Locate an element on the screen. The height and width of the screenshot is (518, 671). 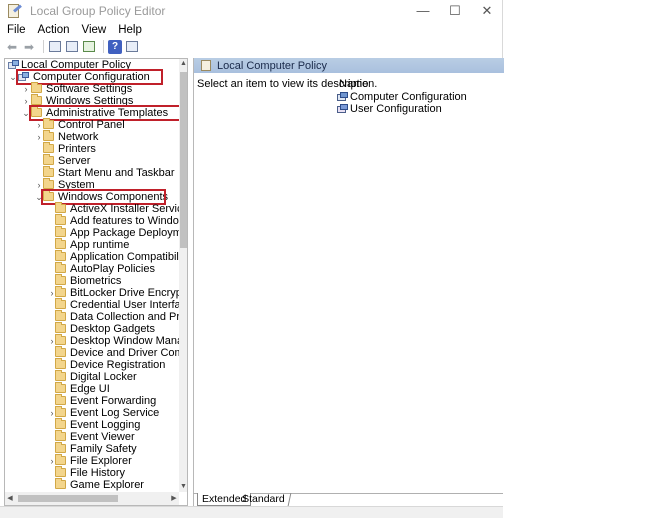
tree-item-label: Event Log Service is located at coordinates (115, 413).